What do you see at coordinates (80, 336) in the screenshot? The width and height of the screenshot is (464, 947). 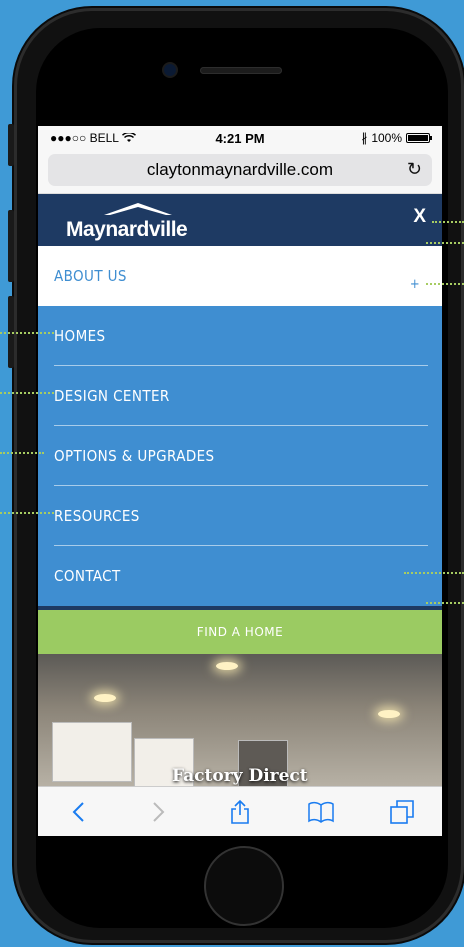 I see `nav-item-label: HOMES` at bounding box center [80, 336].